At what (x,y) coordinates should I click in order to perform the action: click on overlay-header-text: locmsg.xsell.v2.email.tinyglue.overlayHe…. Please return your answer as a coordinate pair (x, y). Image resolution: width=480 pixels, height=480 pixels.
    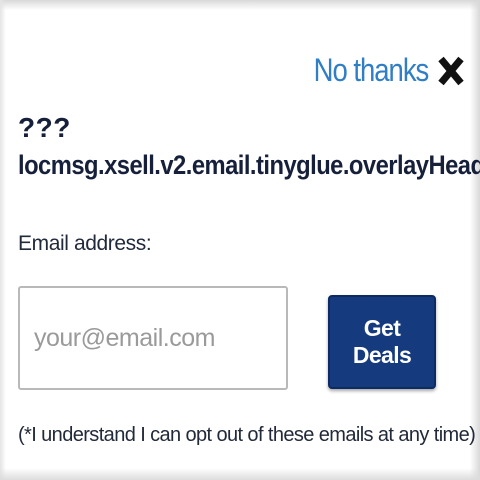
    Looking at the image, I should click on (249, 165).